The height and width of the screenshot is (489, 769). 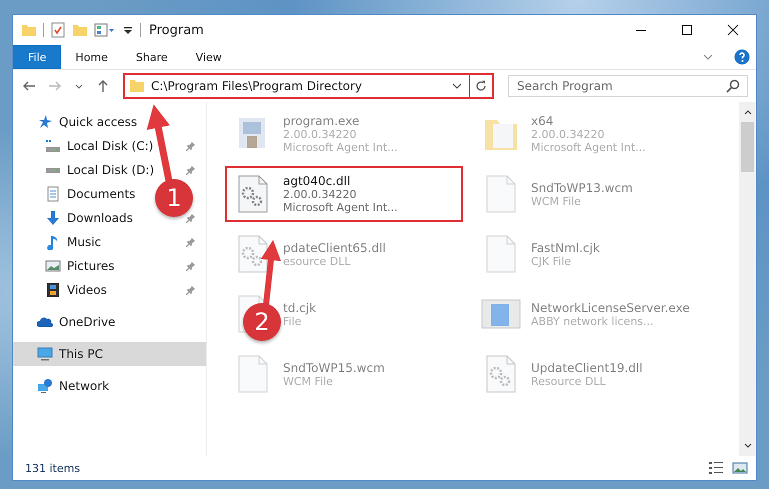 I want to click on sidebar-item: Pictures, so click(x=76, y=266).